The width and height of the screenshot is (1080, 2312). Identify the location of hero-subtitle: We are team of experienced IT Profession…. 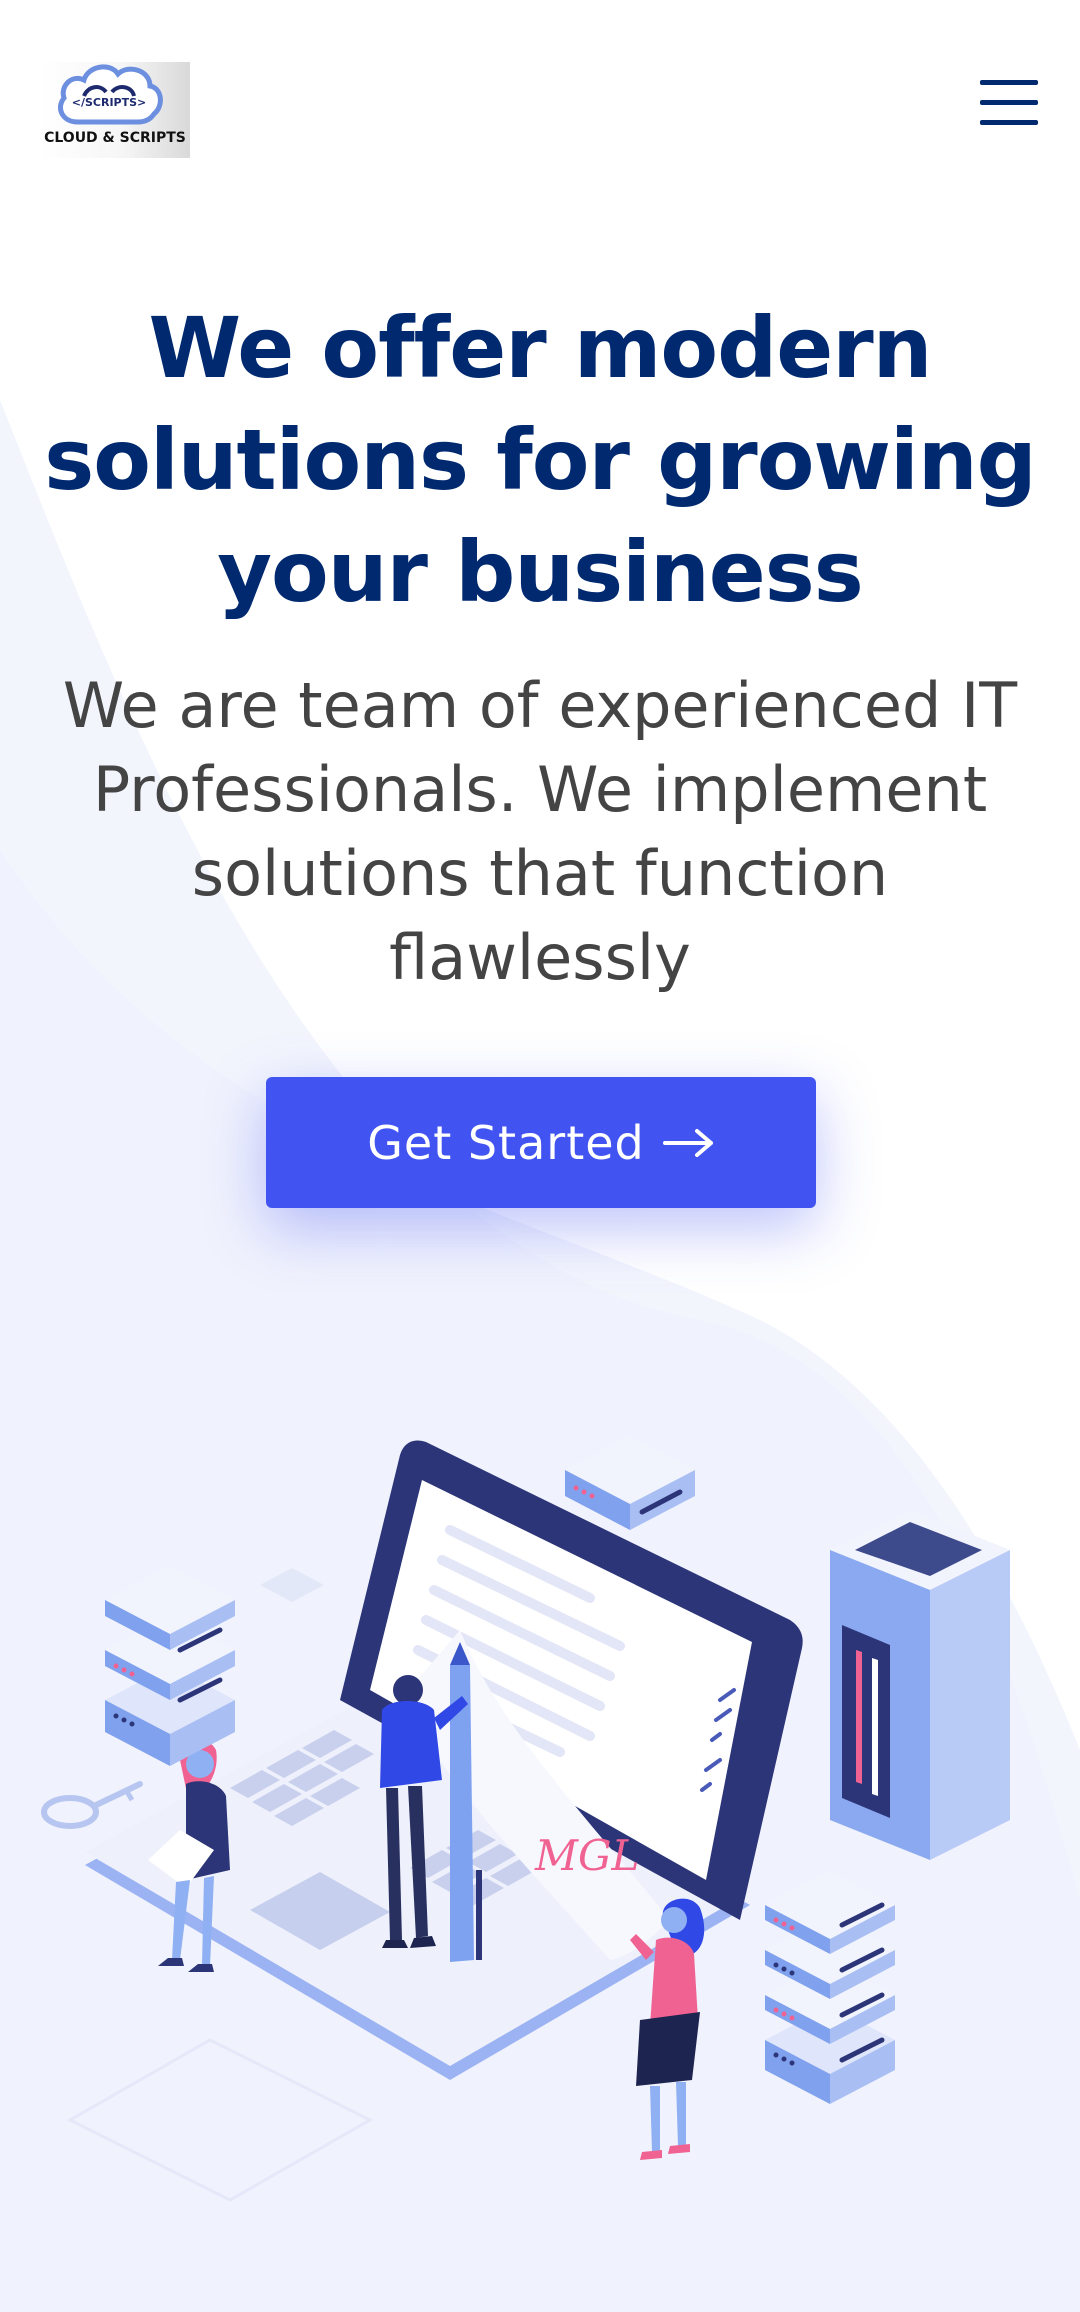
(540, 831).